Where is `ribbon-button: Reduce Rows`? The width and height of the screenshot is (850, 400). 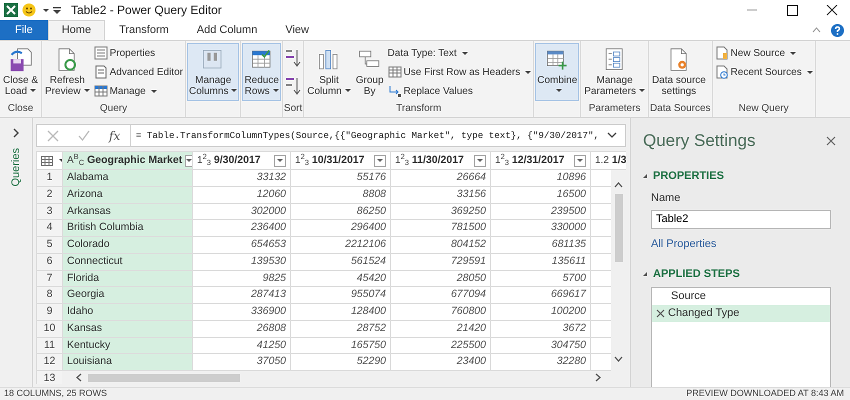
ribbon-button: Reduce Rows is located at coordinates (261, 72).